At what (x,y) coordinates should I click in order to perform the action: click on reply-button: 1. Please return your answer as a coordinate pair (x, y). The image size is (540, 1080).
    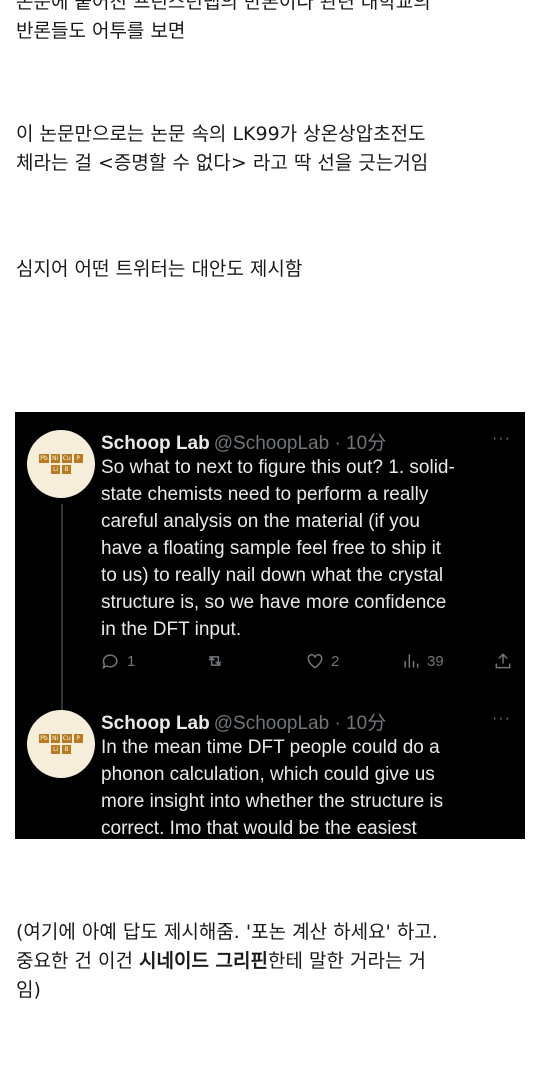
    Looking at the image, I should click on (118, 661).